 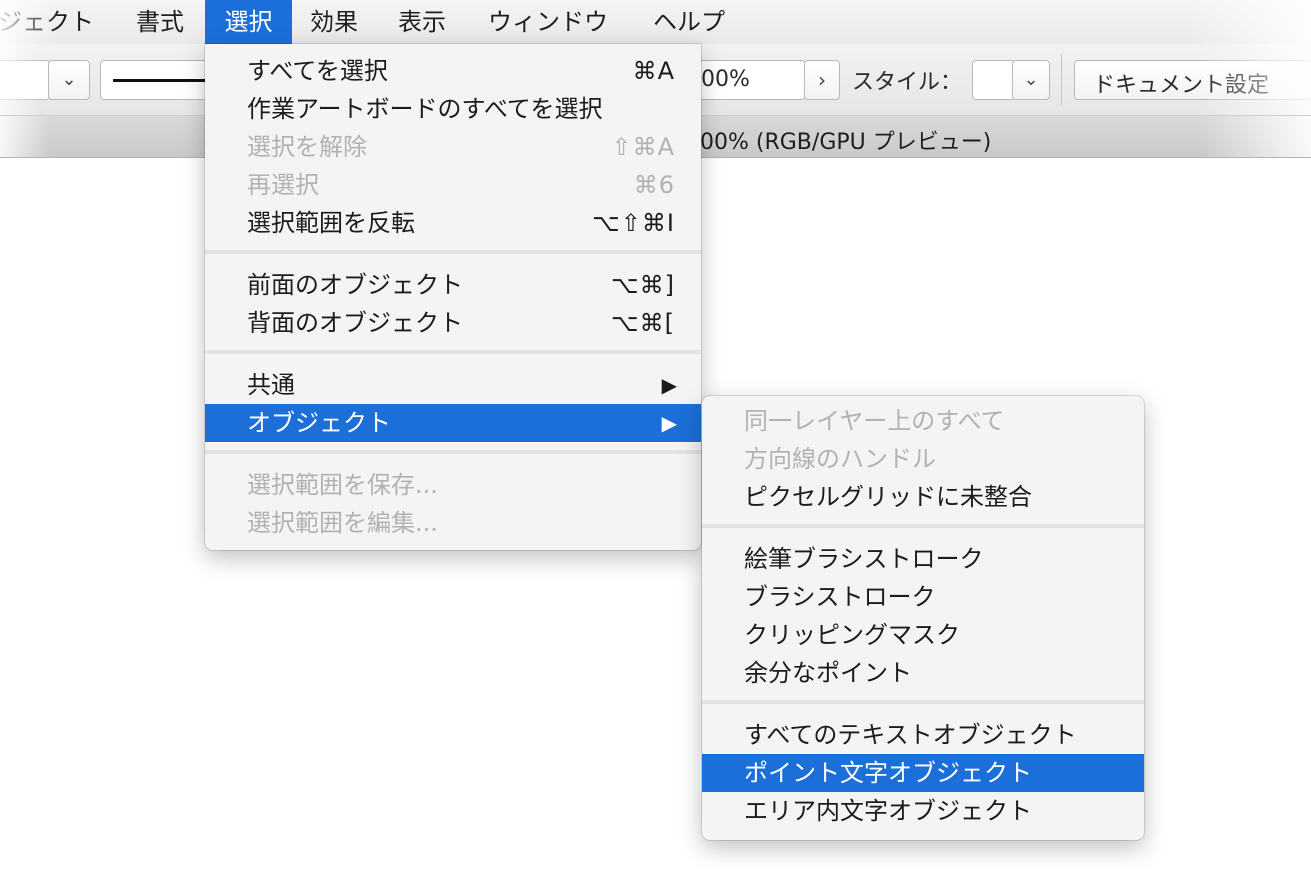 What do you see at coordinates (25, 80) in the screenshot?
I see `stroke-weight-field` at bounding box center [25, 80].